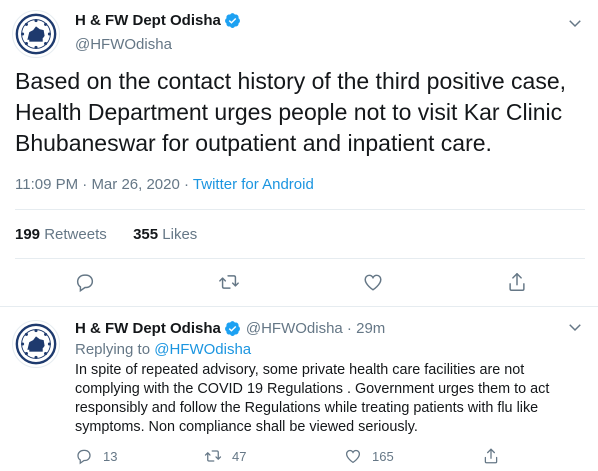 The image size is (598, 471). I want to click on tweet-source: Twitter for Android, so click(253, 184).